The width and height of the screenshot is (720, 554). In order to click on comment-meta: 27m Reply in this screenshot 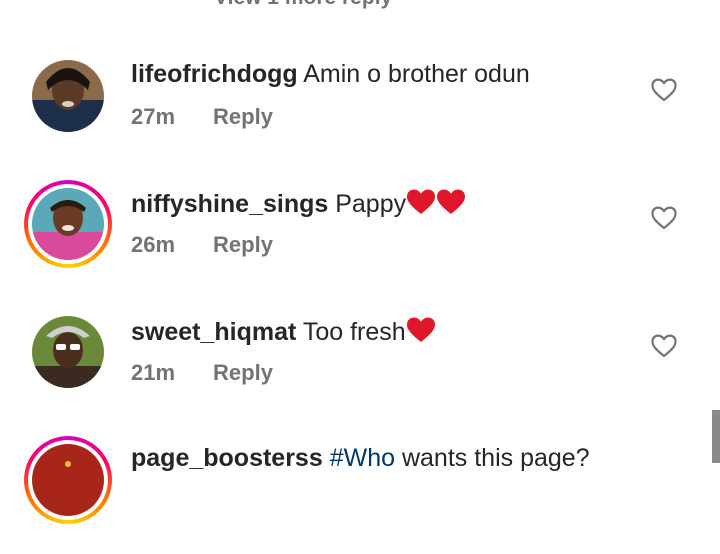, I will do `click(202, 117)`.